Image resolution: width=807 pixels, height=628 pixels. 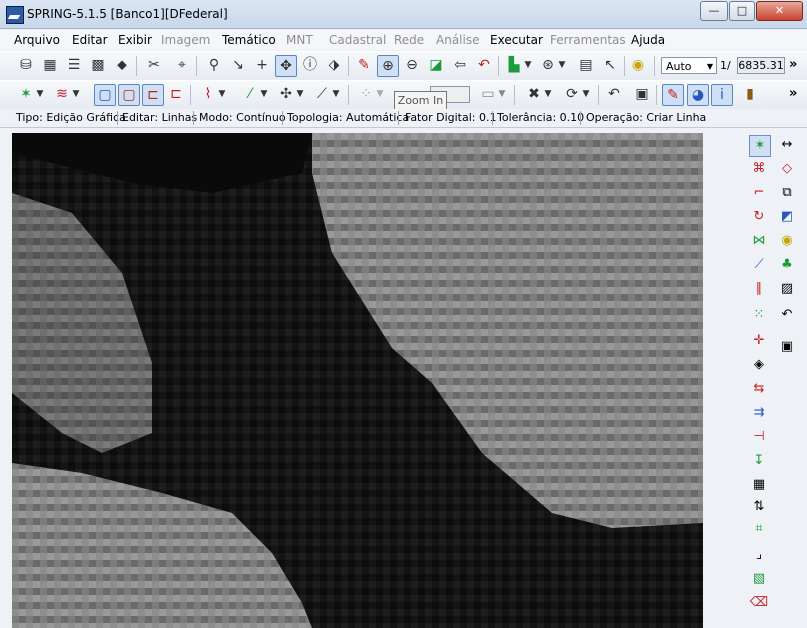 What do you see at coordinates (689, 65) in the screenshot?
I see `scale-mode-select: Auto ▼` at bounding box center [689, 65].